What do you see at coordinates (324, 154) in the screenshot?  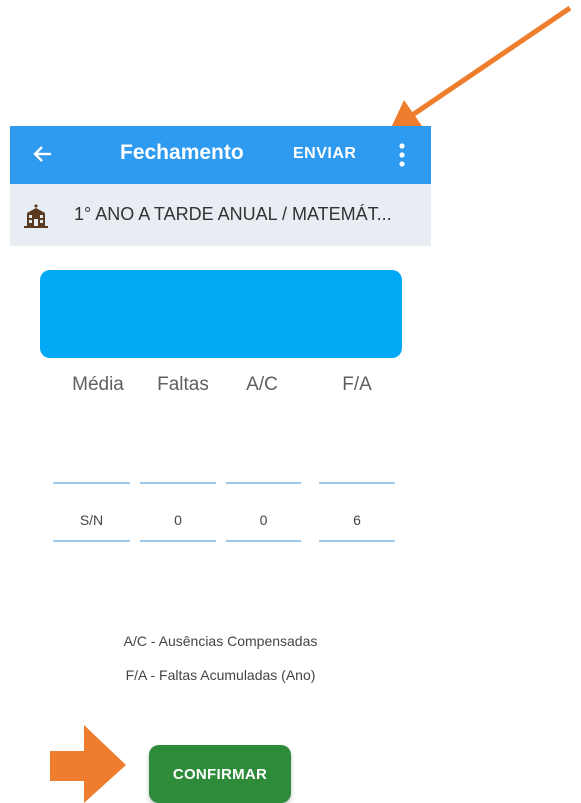 I see `send-button: ENVIAR` at bounding box center [324, 154].